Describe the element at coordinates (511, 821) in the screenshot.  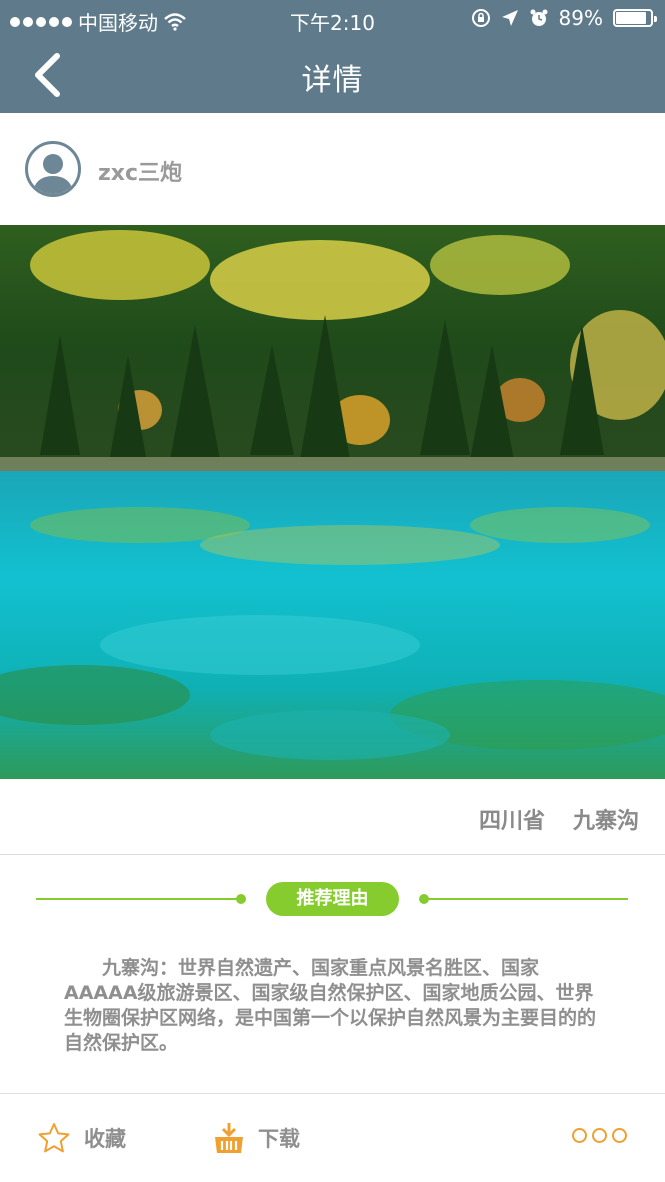
I see `location-province: 四川省` at that location.